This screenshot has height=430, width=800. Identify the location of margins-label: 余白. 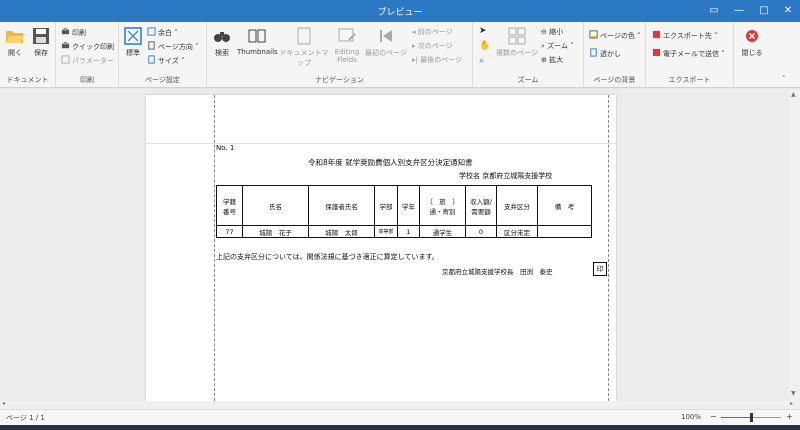
(165, 33).